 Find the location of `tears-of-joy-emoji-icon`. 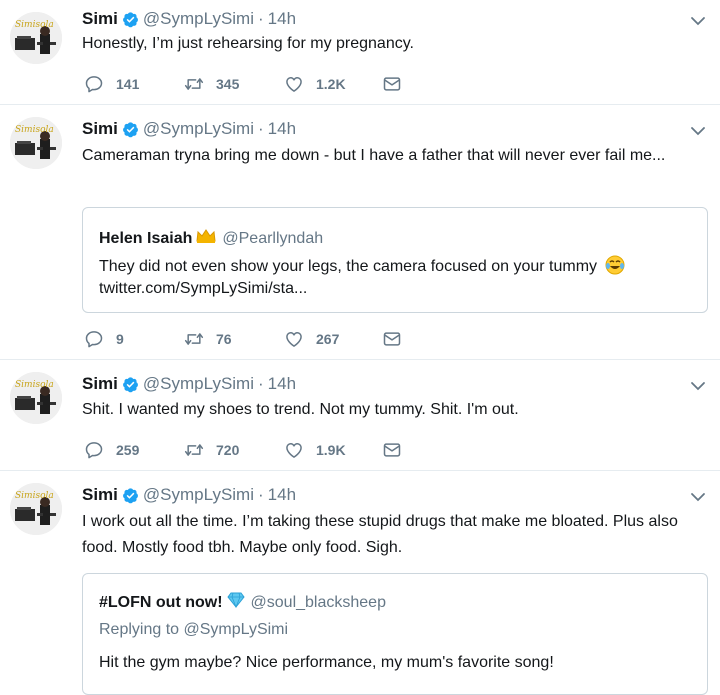

tears-of-joy-emoji-icon is located at coordinates (615, 265).